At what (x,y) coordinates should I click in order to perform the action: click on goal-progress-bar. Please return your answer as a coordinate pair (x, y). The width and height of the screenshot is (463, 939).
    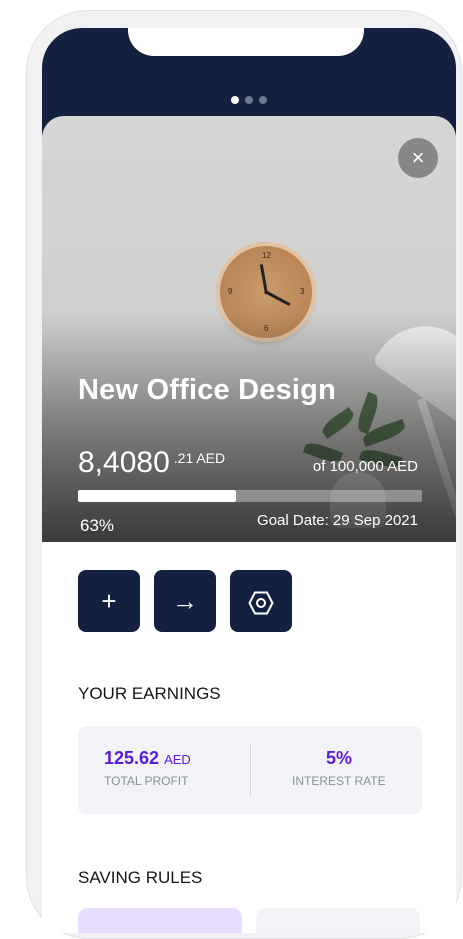
    Looking at the image, I should click on (250, 496).